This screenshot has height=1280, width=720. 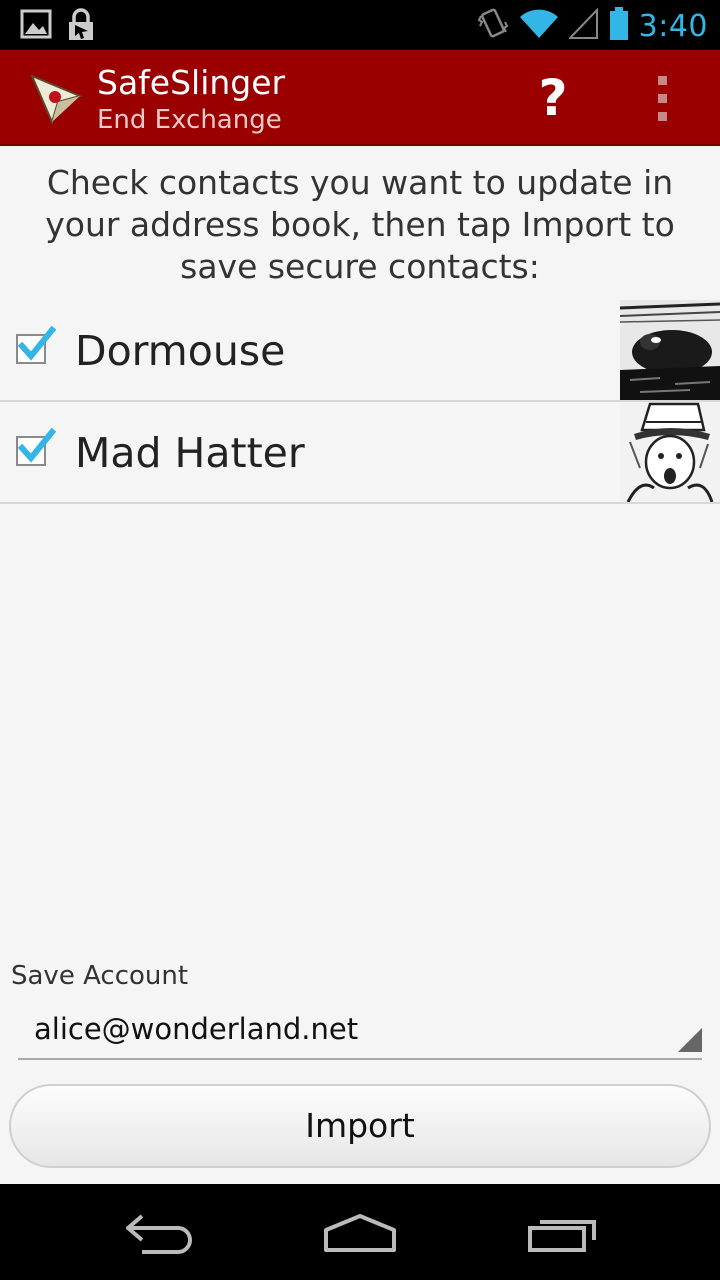 I want to click on help-button: ?, so click(x=553, y=98).